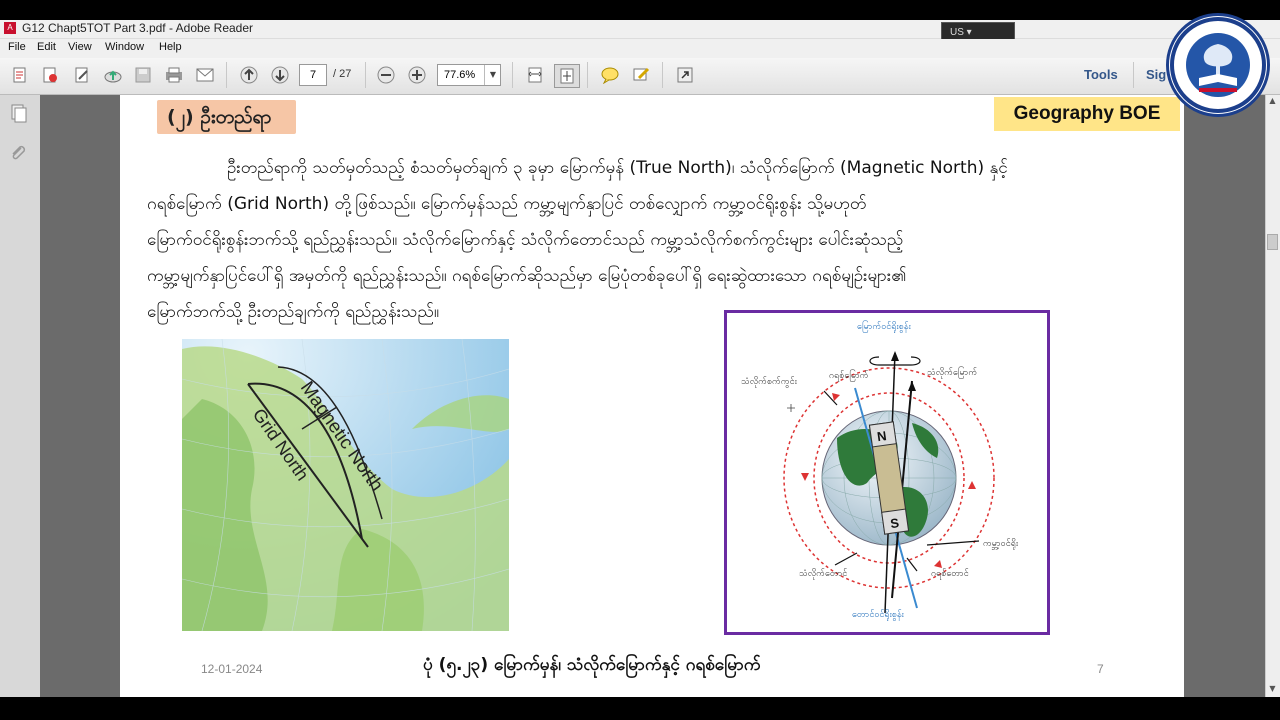 The width and height of the screenshot is (1280, 720). Describe the element at coordinates (170, 47) in the screenshot. I see `menu-help: Help` at that location.